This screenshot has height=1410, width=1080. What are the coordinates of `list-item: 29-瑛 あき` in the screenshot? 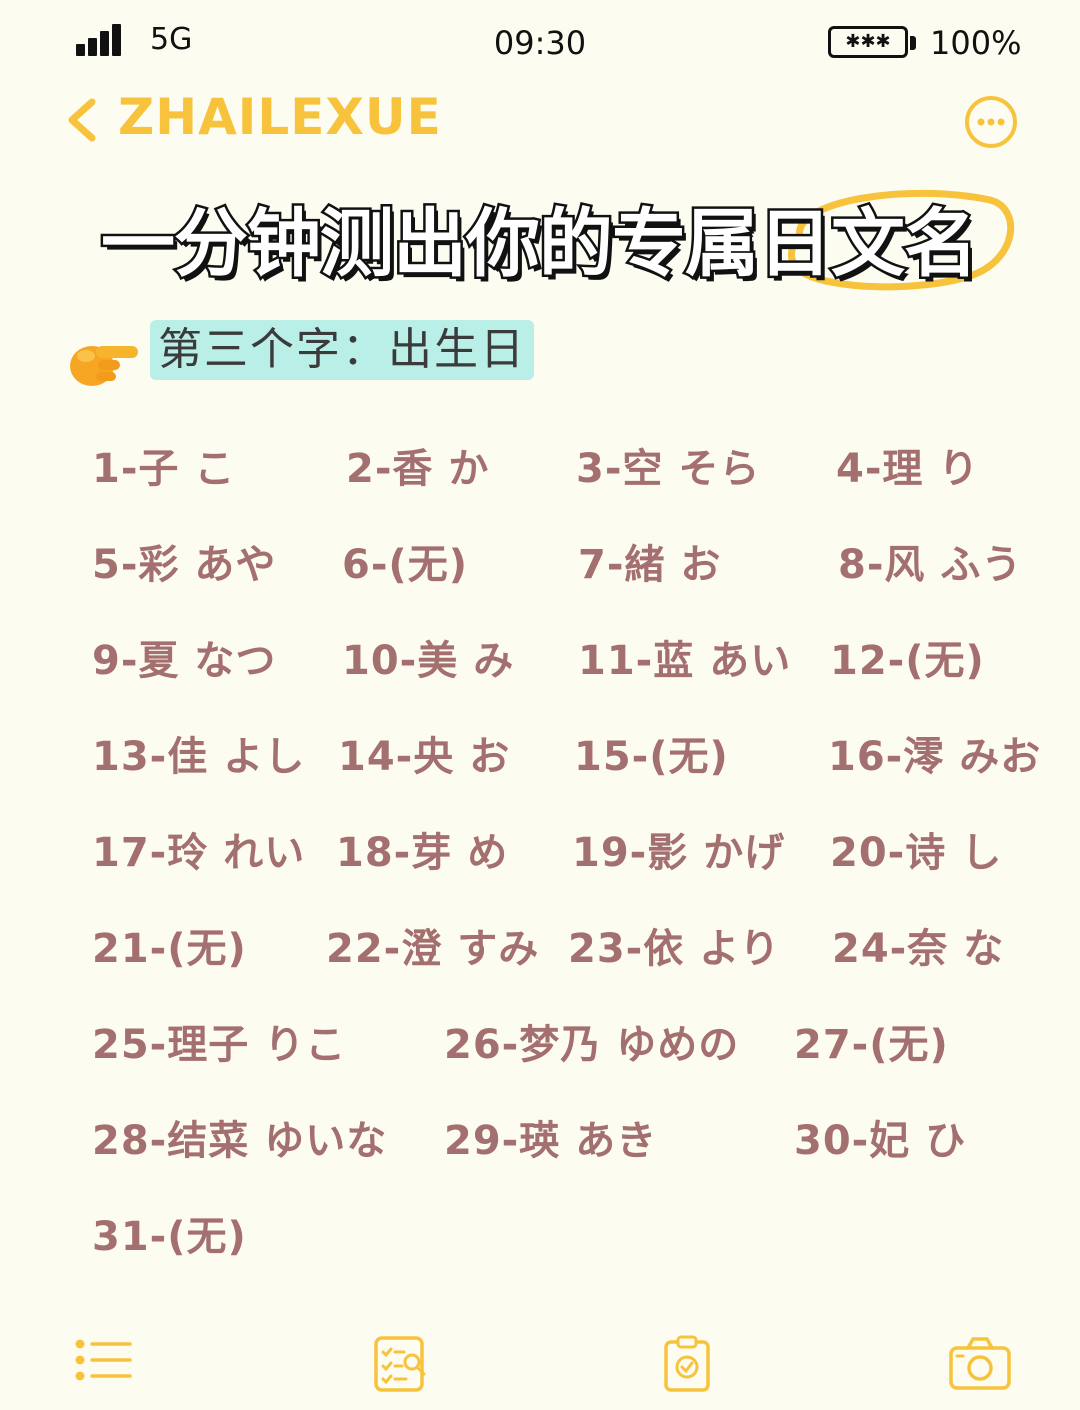 It's located at (551, 1141).